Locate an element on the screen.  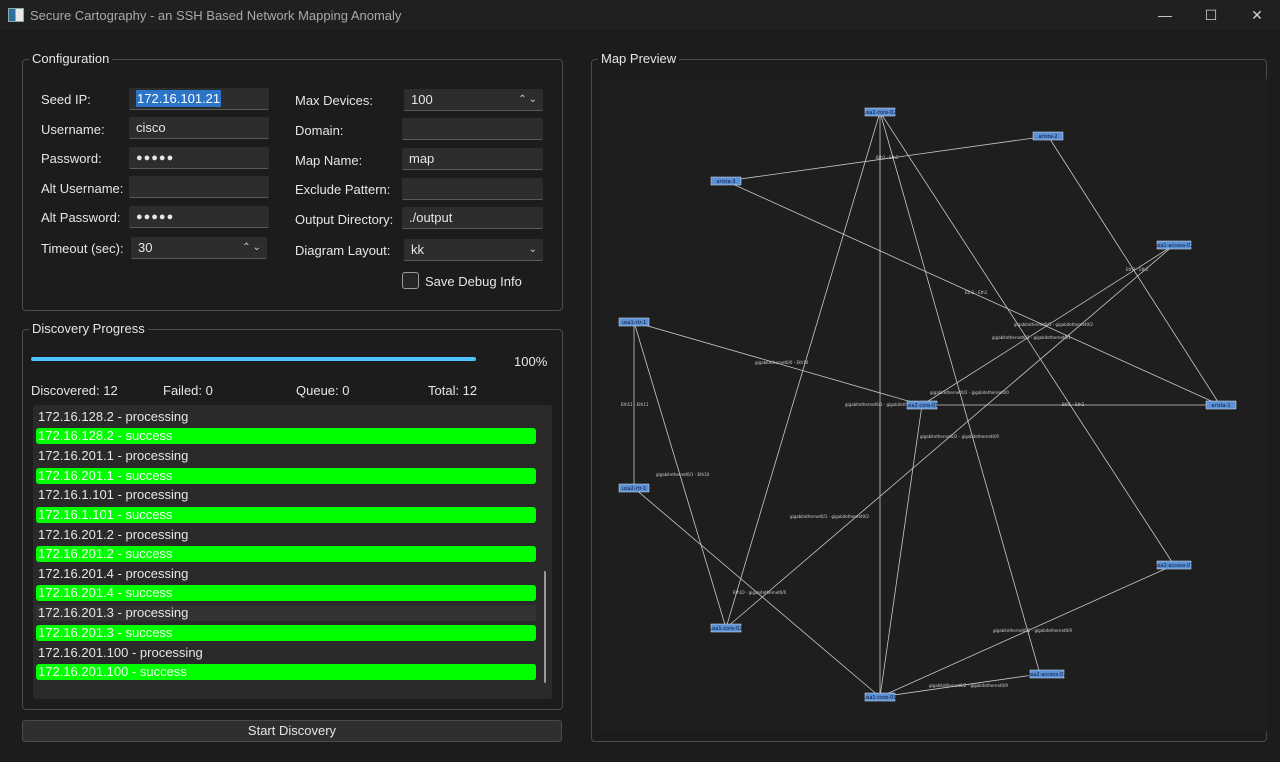
window-controls: — ☐ ✕ is located at coordinates (1211, 15).